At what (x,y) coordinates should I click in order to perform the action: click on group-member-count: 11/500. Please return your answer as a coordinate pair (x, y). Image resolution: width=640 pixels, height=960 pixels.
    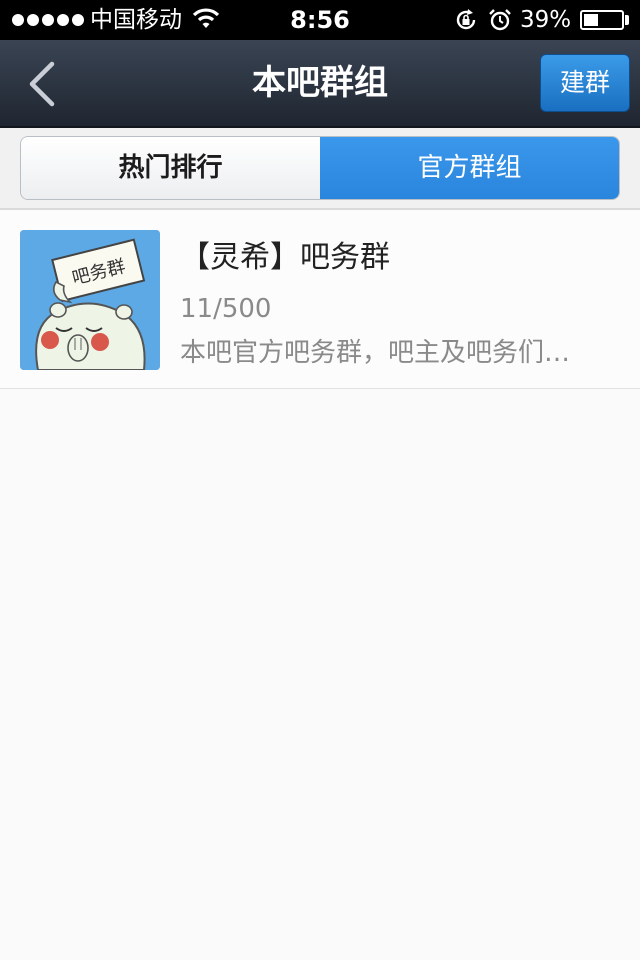
    Looking at the image, I should click on (226, 309).